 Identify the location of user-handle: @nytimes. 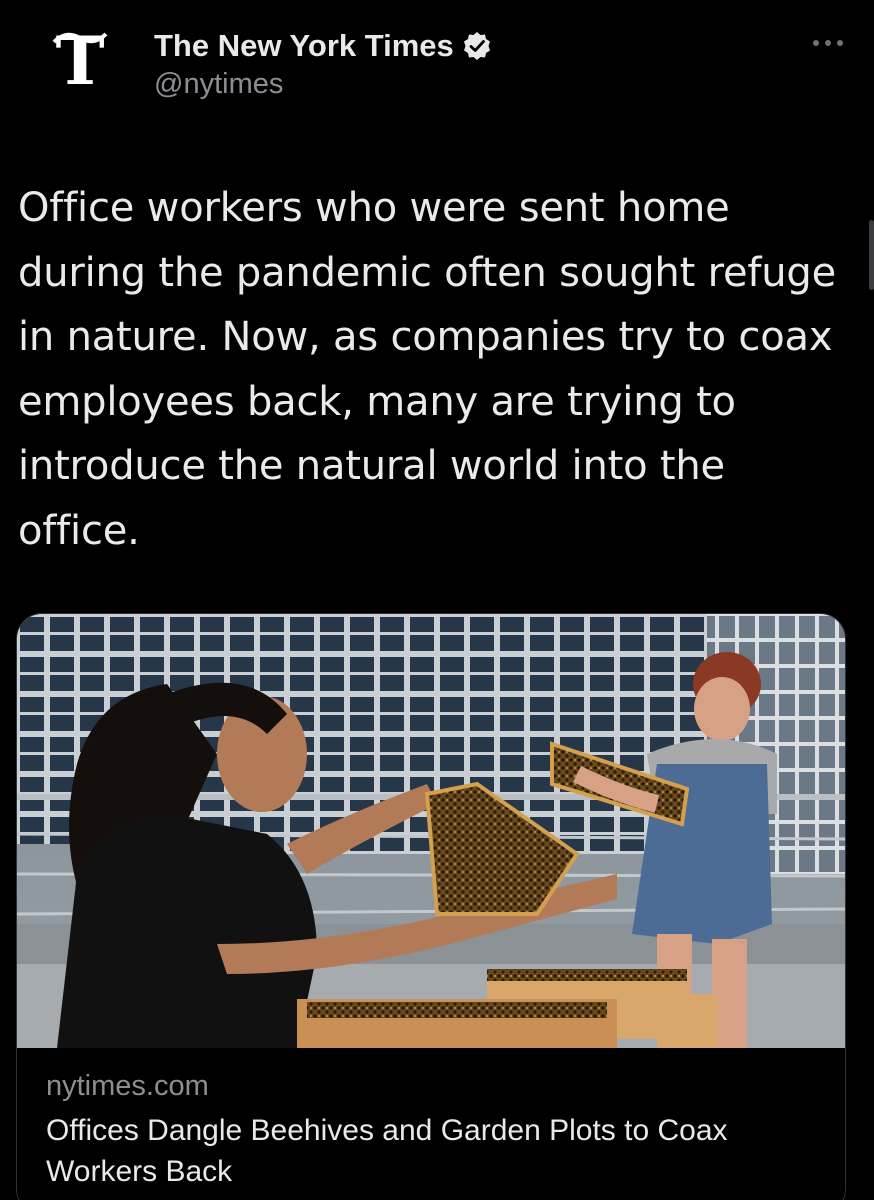
(323, 84).